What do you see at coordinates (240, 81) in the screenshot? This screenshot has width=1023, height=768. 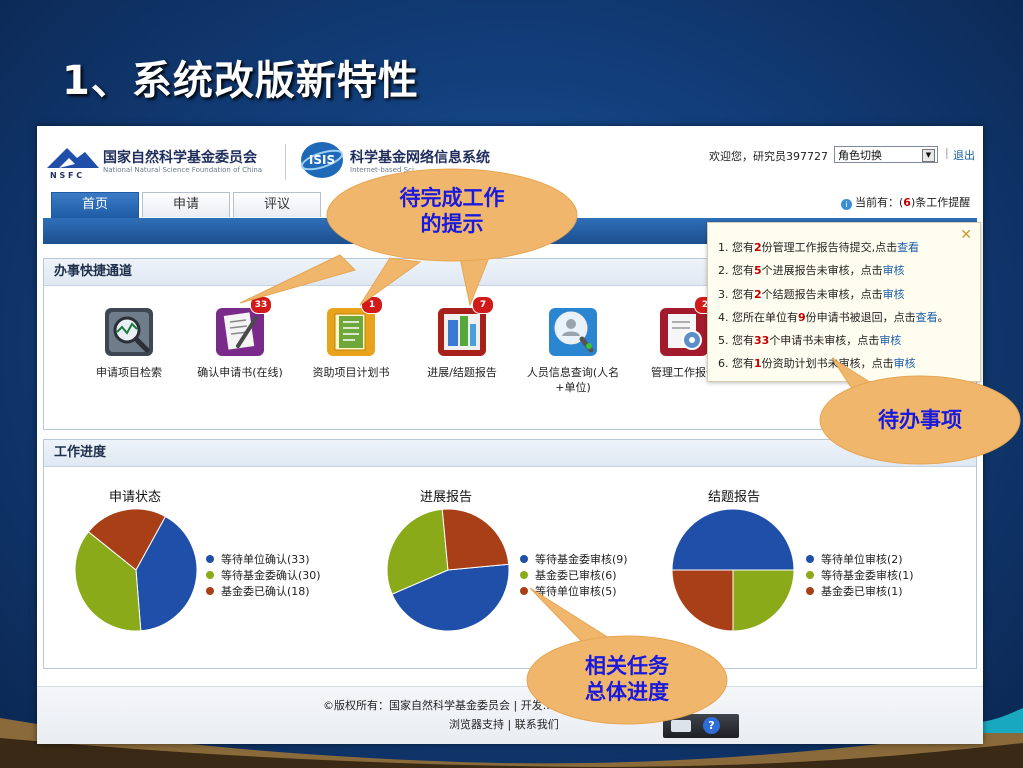 I see `slide-title: 1、系统改版新特性` at bounding box center [240, 81].